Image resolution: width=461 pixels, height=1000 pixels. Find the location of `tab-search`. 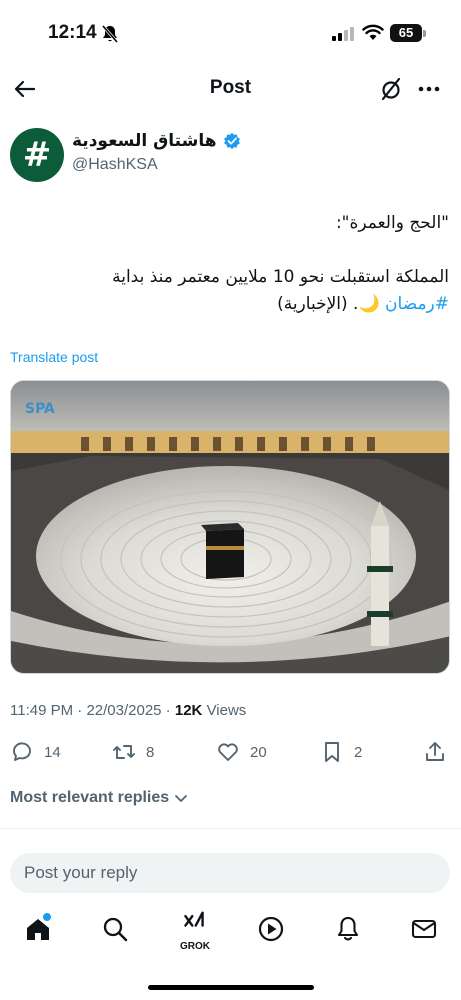

tab-search is located at coordinates (116, 930).